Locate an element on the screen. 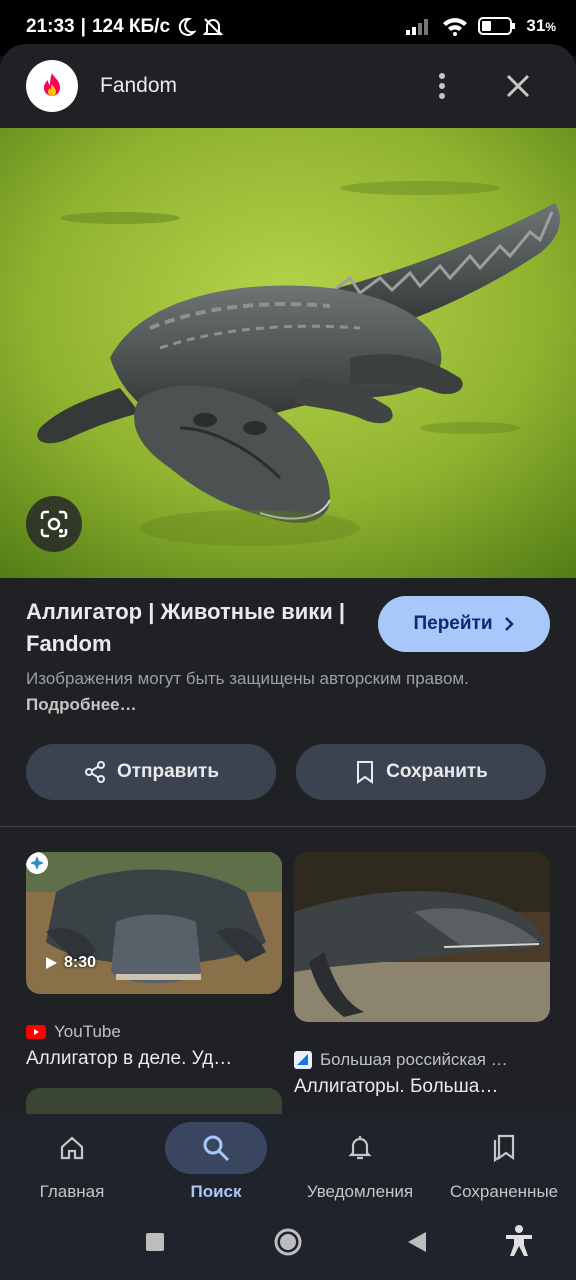  home-button-icon is located at coordinates (288, 1242).